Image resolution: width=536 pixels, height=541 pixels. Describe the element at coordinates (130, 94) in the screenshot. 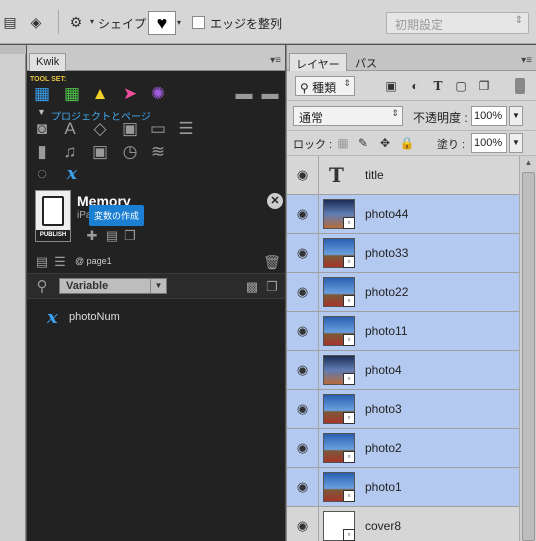

I see `pointer-icon: ➤` at that location.